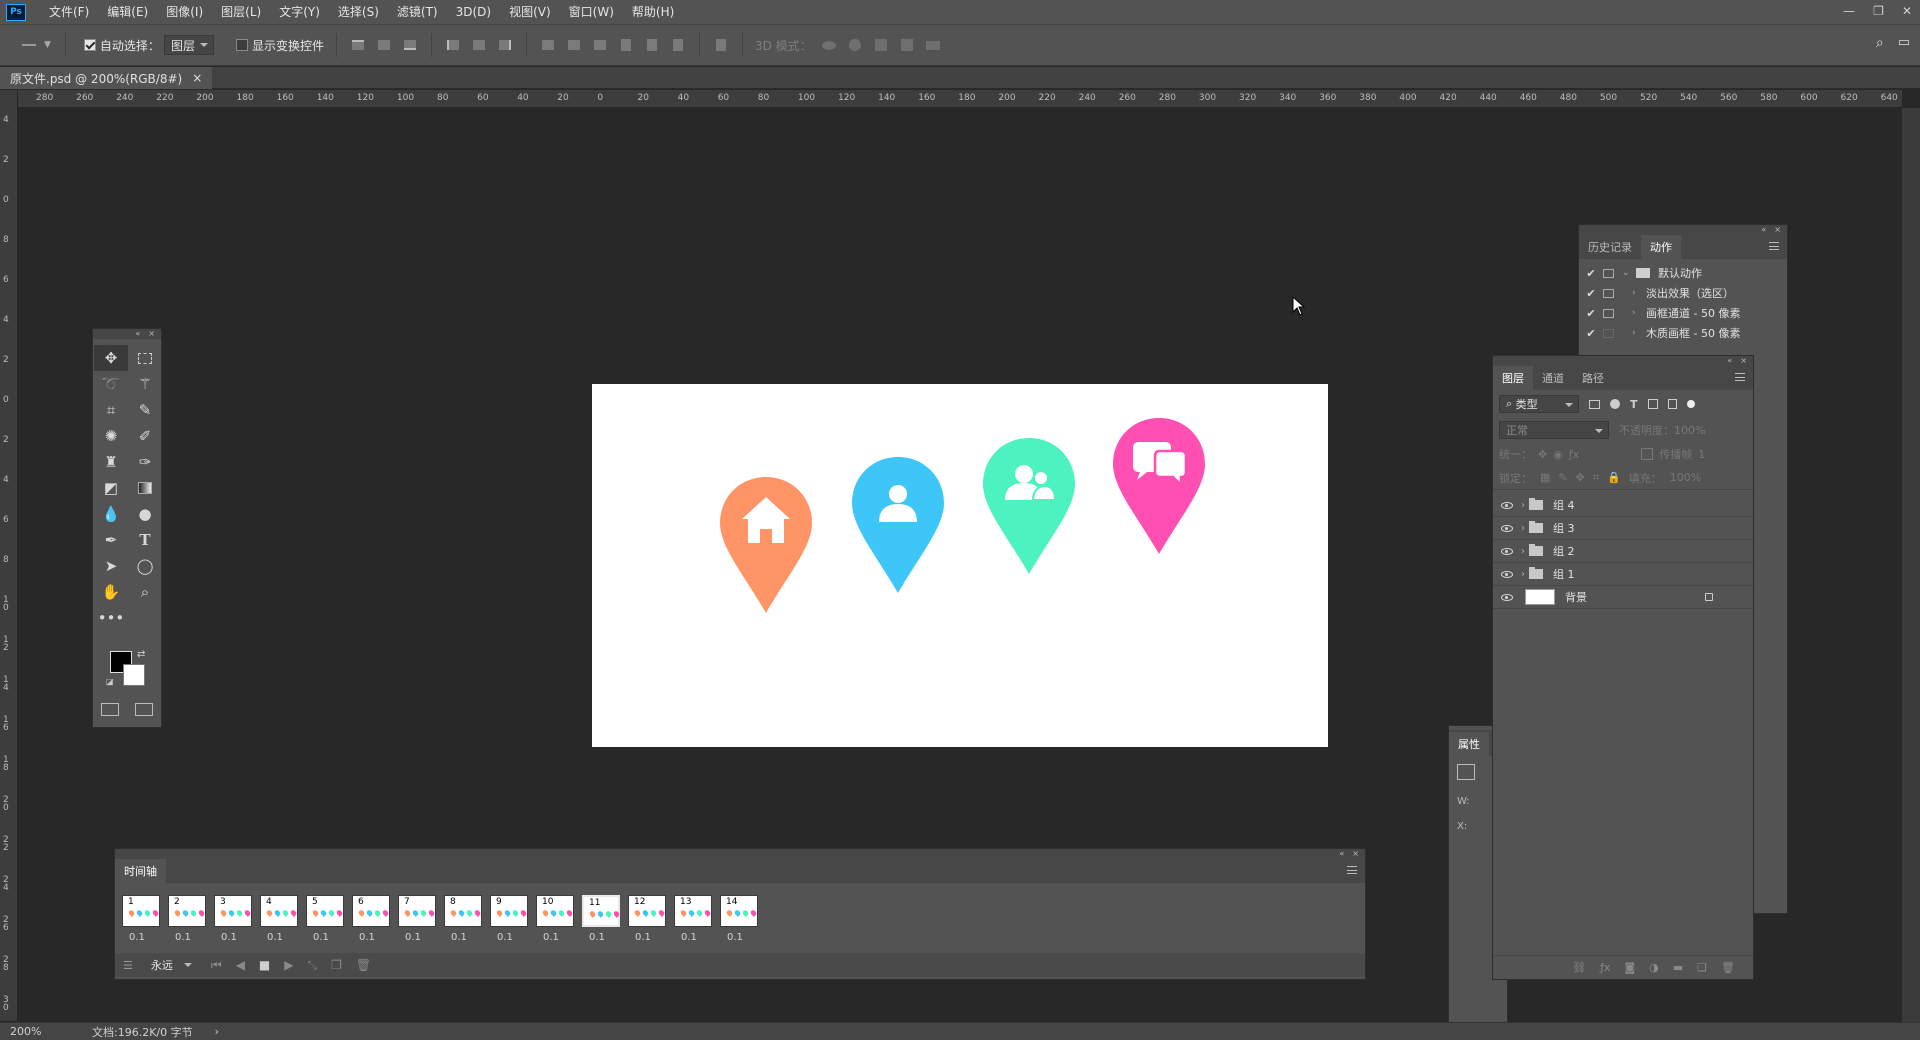 The height and width of the screenshot is (1040, 1920). Describe the element at coordinates (694, 923) in the screenshot. I see `timeline-frame: 13 0.1` at that location.